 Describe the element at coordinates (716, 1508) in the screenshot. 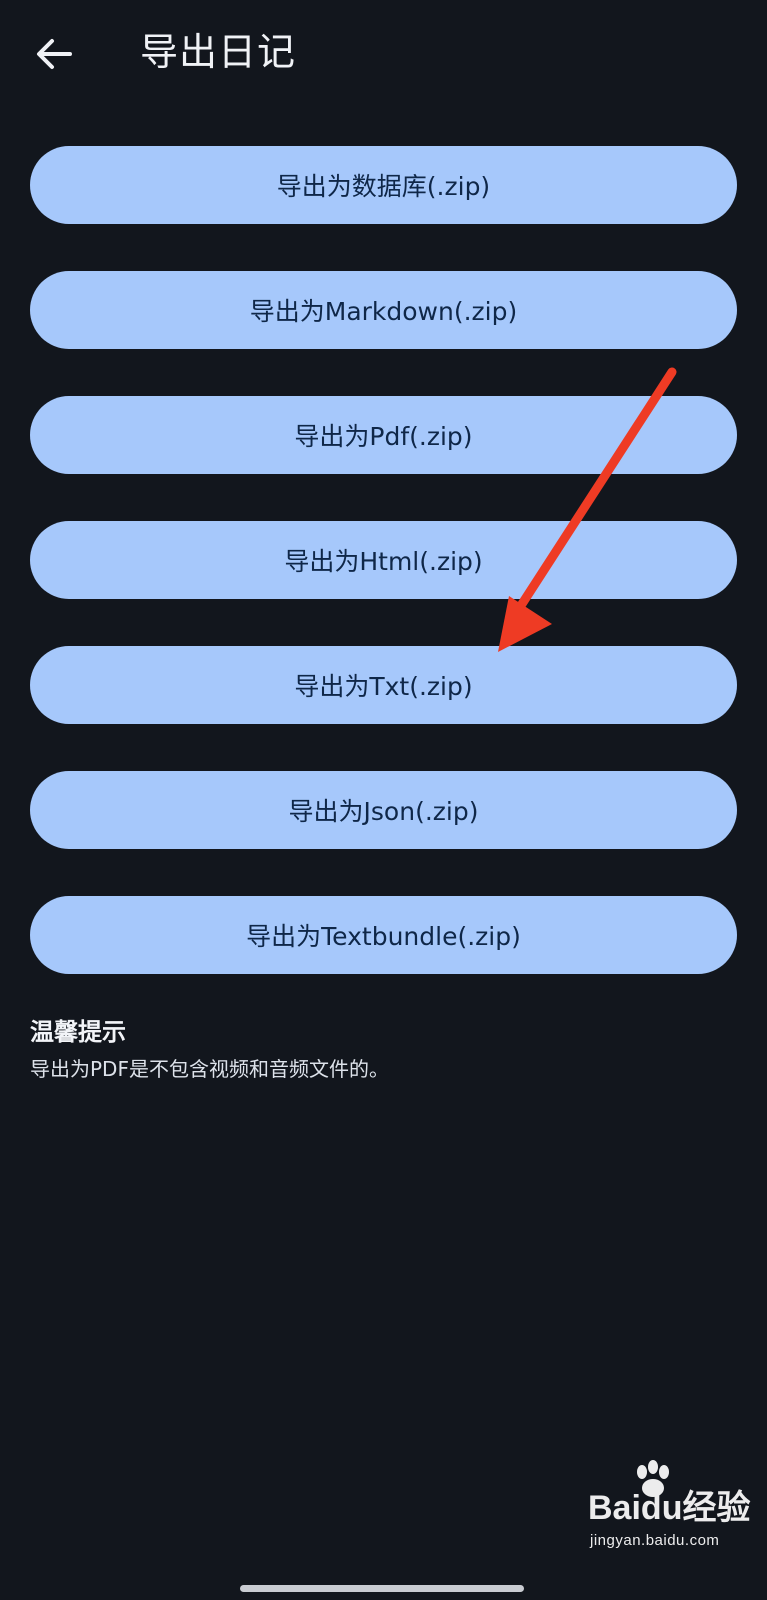

I see `watermark-brand-right: 经验` at that location.